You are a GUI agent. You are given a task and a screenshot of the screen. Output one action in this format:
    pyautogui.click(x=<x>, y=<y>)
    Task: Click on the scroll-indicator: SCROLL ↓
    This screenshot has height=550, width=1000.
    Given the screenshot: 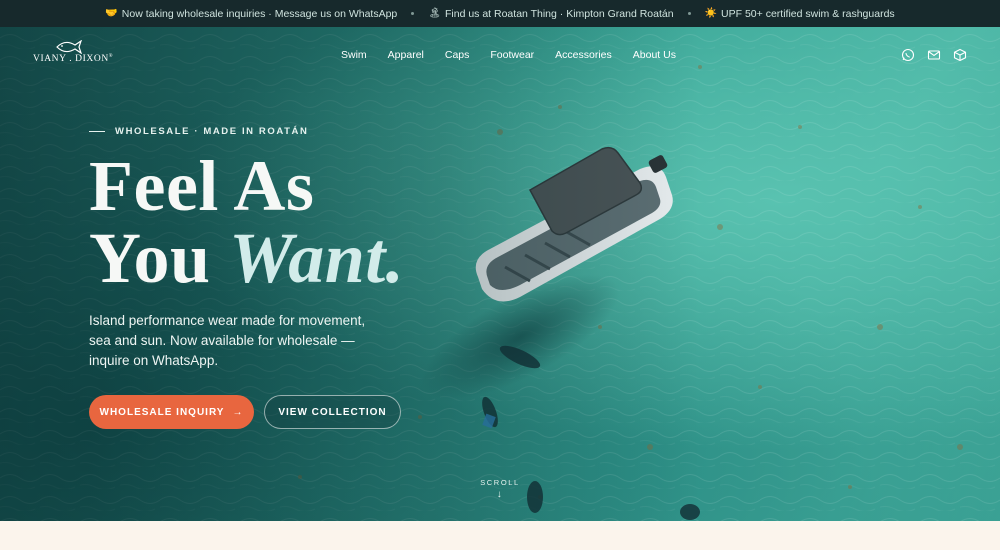 What is the action you would take?
    pyautogui.click(x=500, y=489)
    